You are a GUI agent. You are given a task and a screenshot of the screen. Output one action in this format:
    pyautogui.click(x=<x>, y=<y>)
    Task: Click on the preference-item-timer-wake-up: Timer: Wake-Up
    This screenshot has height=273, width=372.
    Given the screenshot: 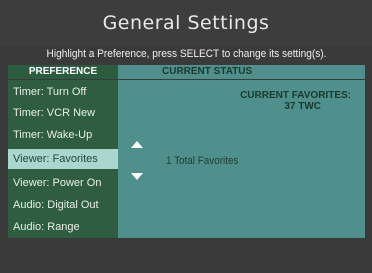 What is the action you would take?
    pyautogui.click(x=63, y=135)
    